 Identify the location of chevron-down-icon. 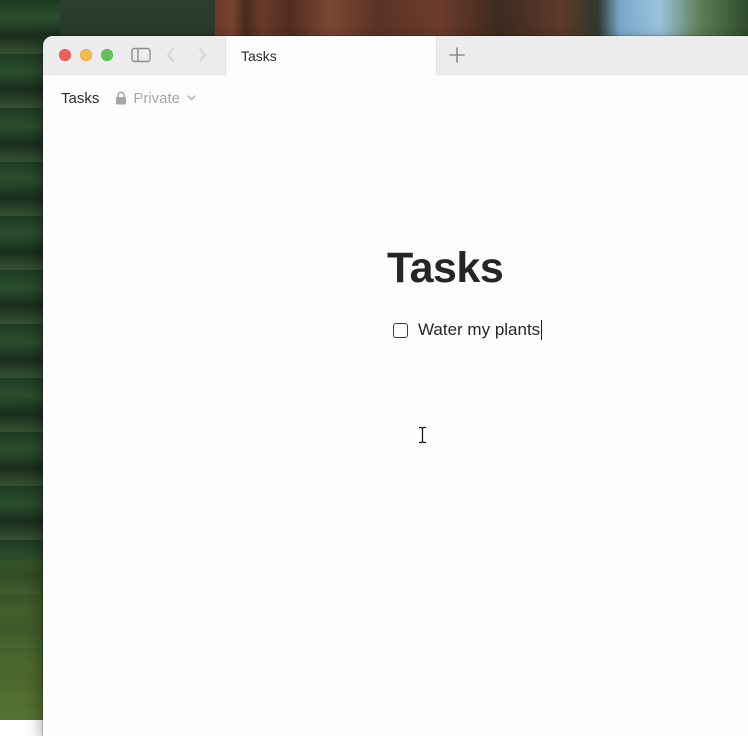
(191, 98).